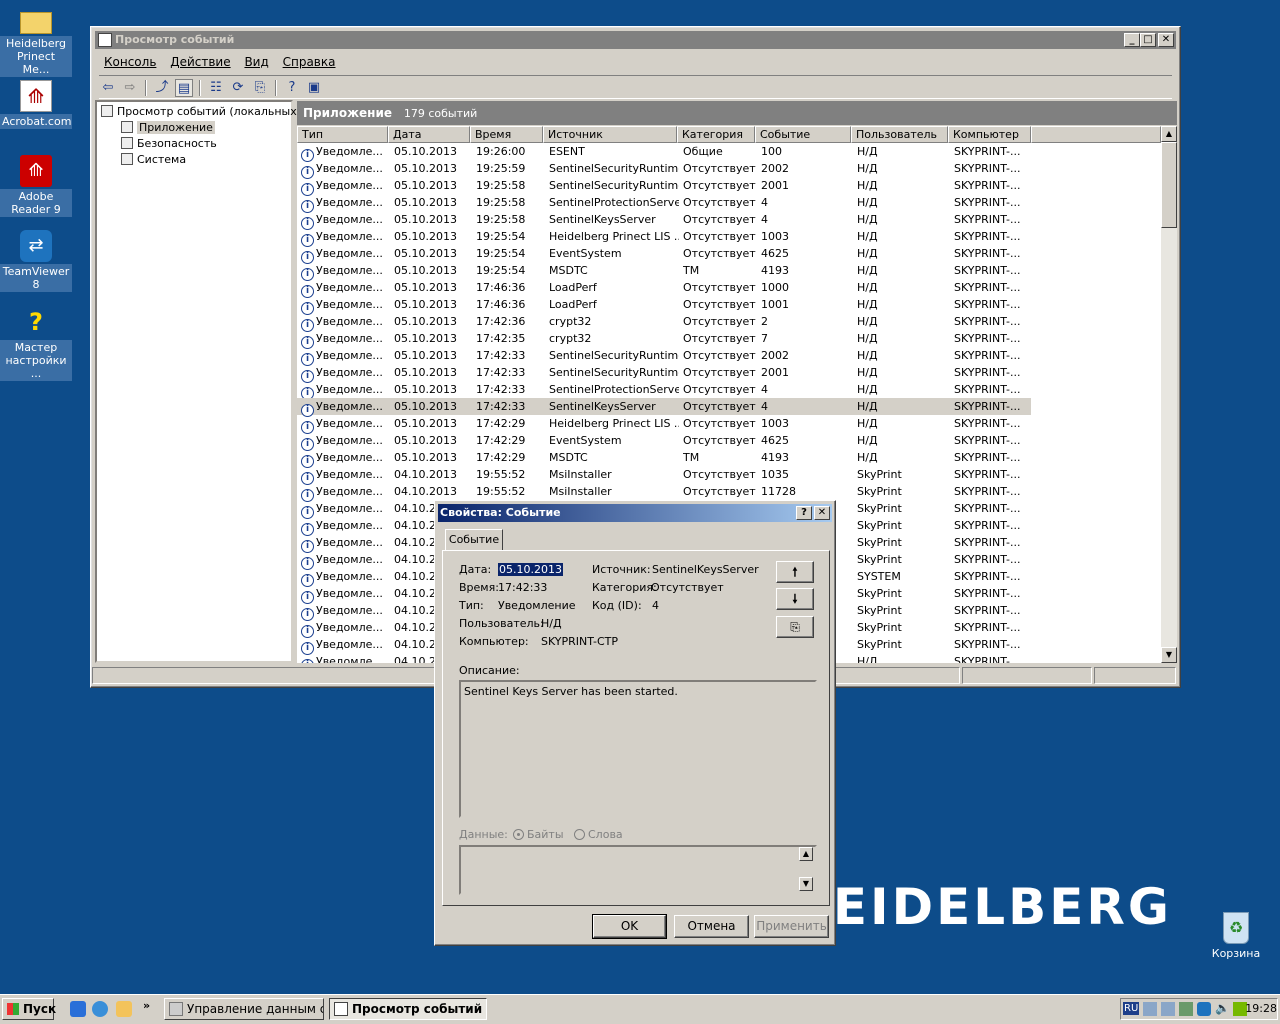 Image resolution: width=1280 pixels, height=1024 pixels. What do you see at coordinates (803, 134) in the screenshot?
I see `column-header-event: Событие` at bounding box center [803, 134].